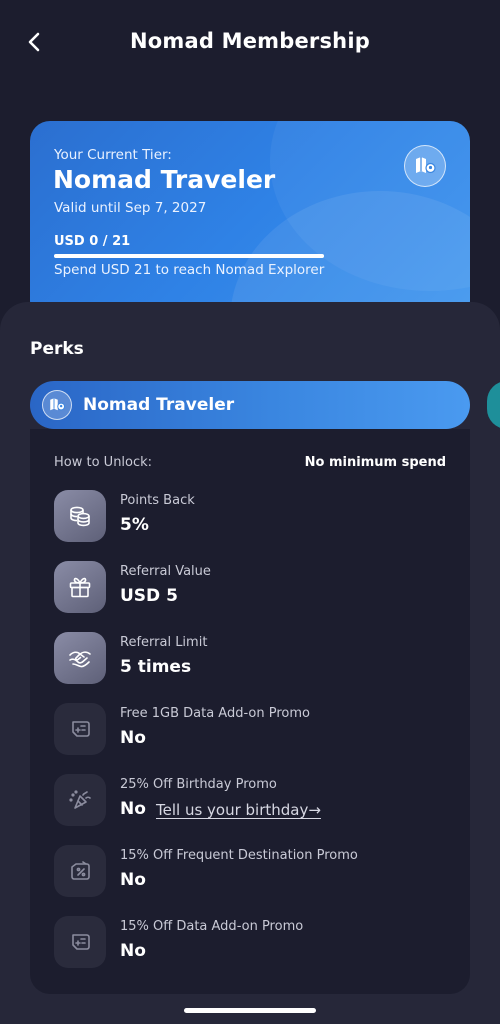 The height and width of the screenshot is (1024, 500). I want to click on header: Nomad Membership, so click(250, 45).